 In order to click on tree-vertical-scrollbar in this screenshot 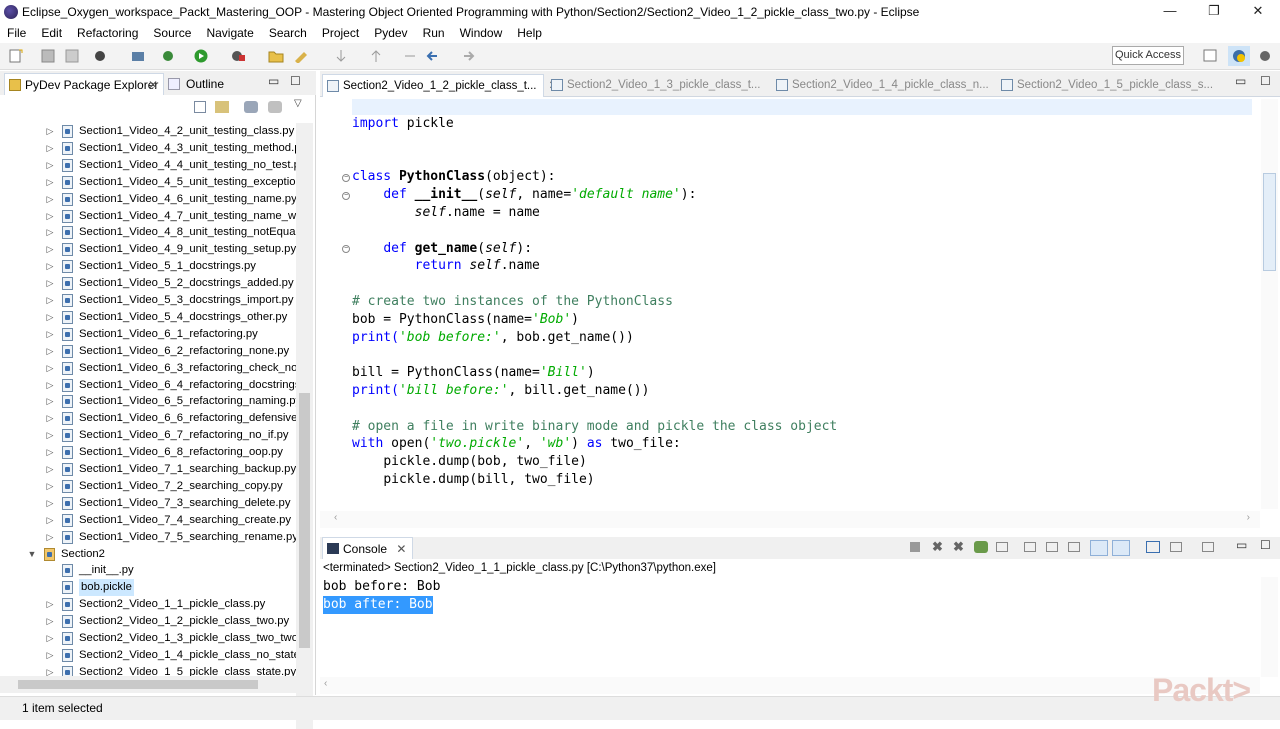, I will do `click(304, 426)`.